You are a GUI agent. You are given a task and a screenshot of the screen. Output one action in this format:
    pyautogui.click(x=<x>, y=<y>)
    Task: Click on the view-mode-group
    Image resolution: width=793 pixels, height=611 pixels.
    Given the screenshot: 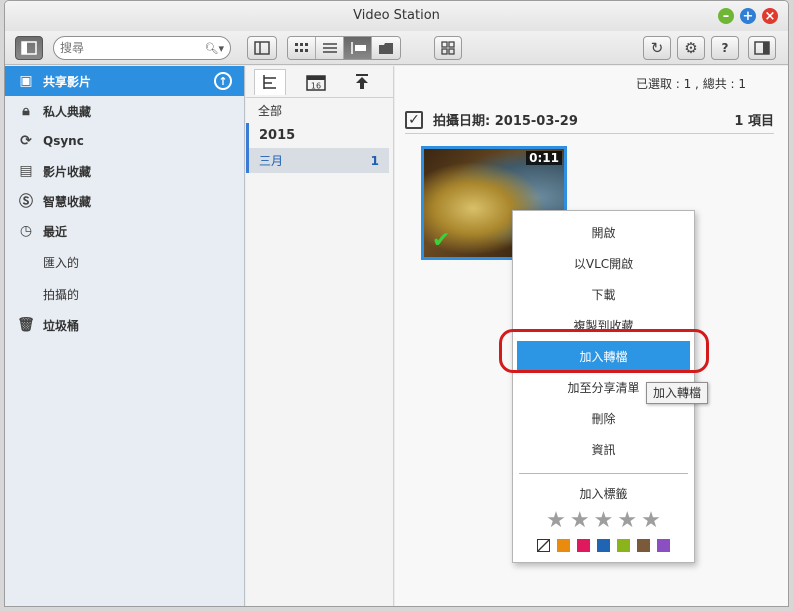 What is the action you would take?
    pyautogui.click(x=344, y=48)
    